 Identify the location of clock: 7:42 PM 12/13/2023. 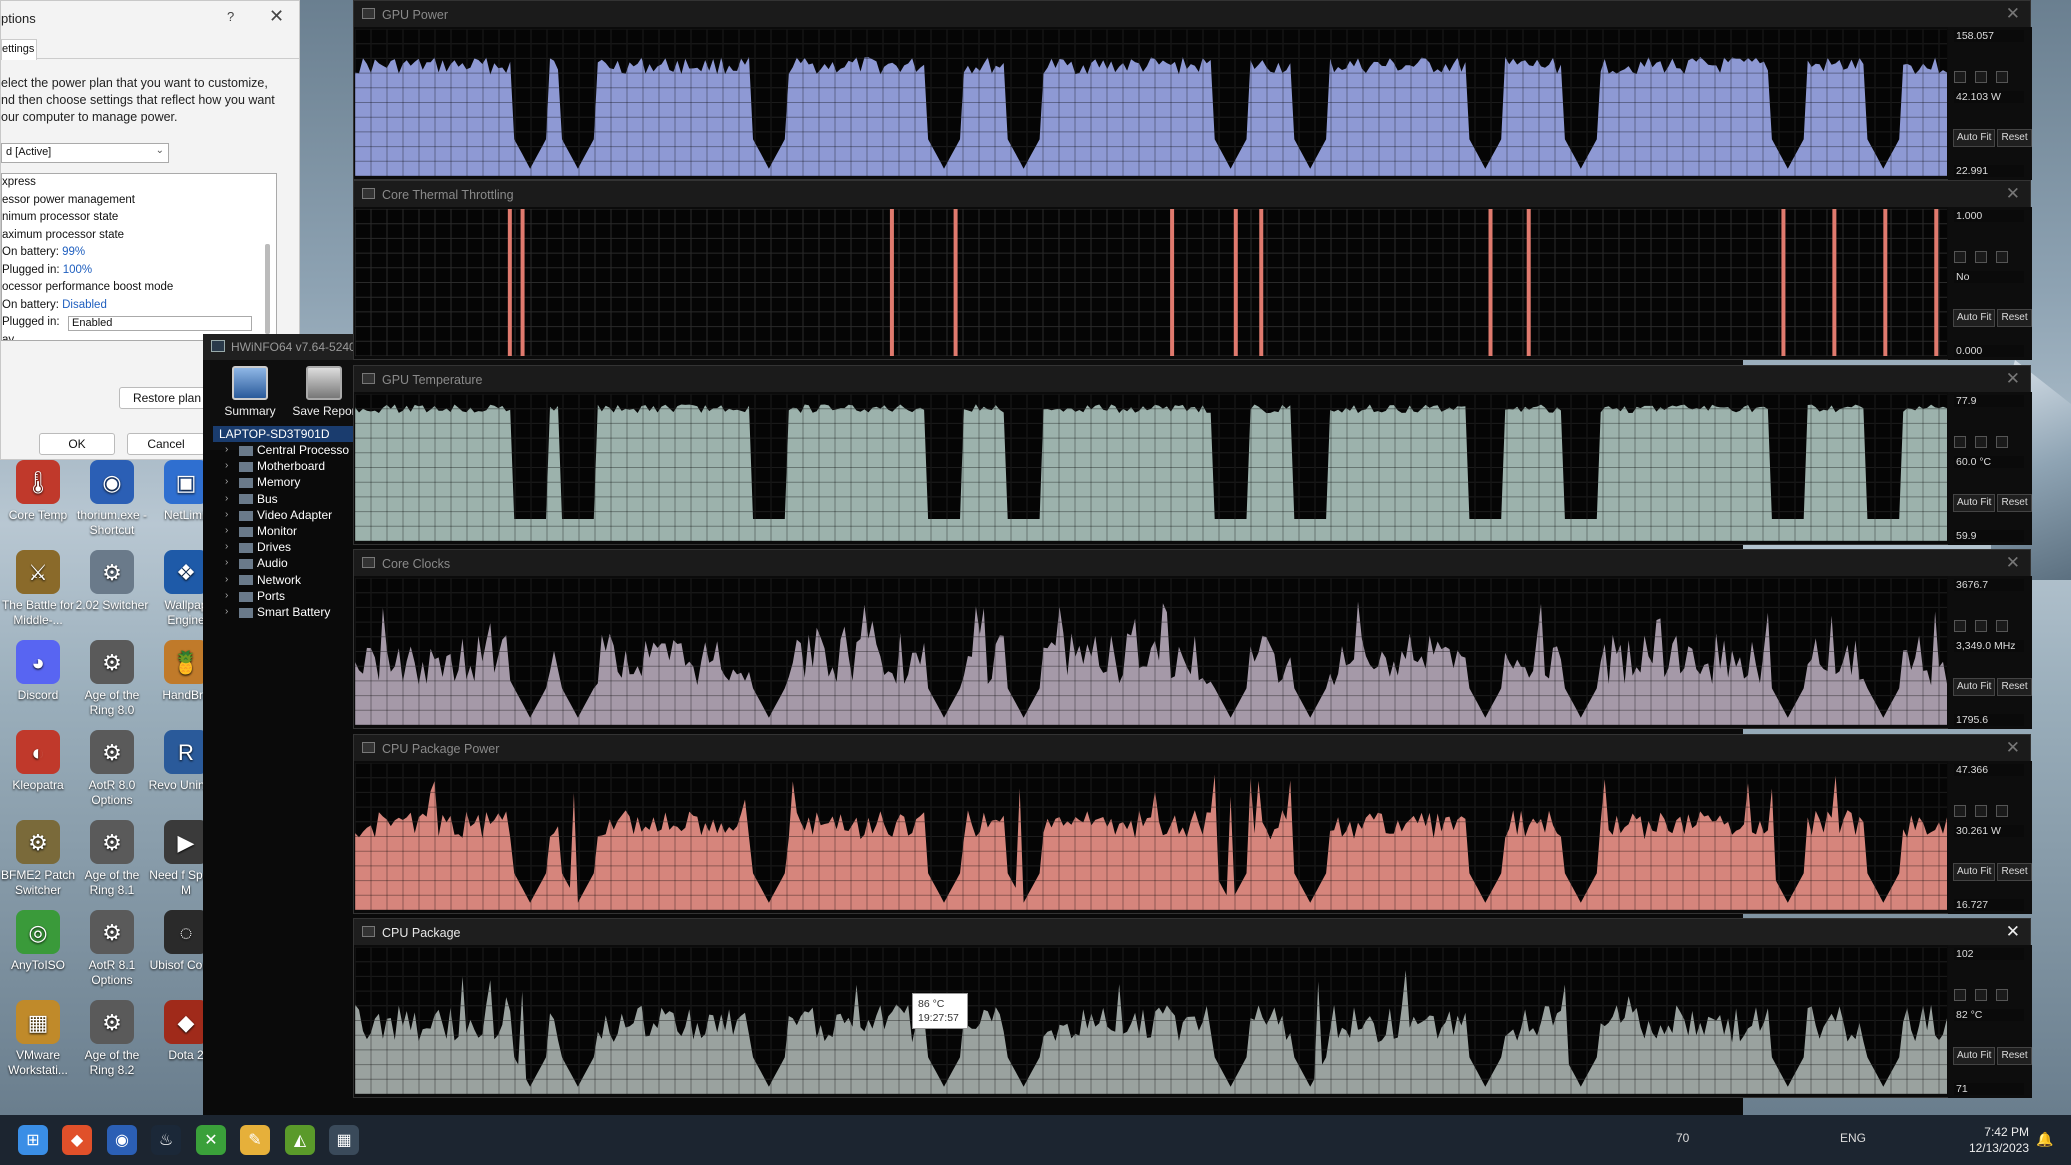
(1999, 1140).